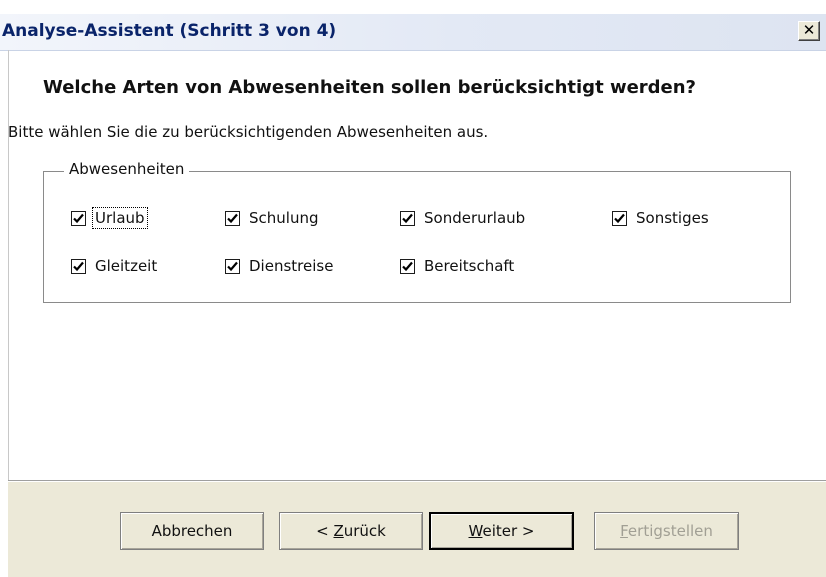  I want to click on checkbox-label: Gleitzeit, so click(126, 266).